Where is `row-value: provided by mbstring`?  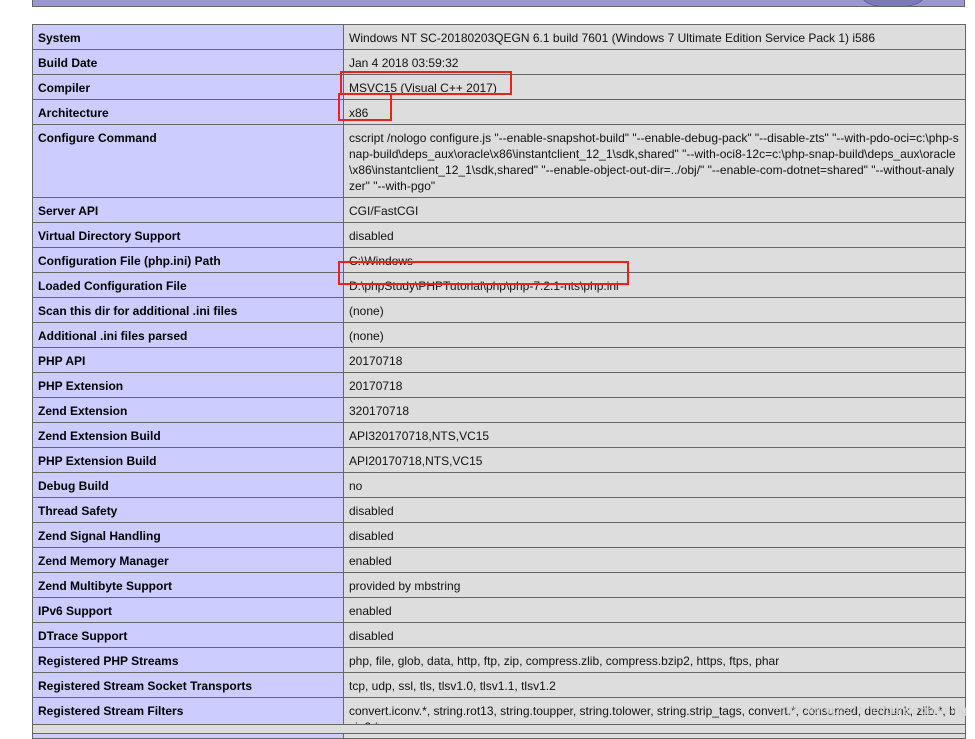 row-value: provided by mbstring is located at coordinates (654, 585).